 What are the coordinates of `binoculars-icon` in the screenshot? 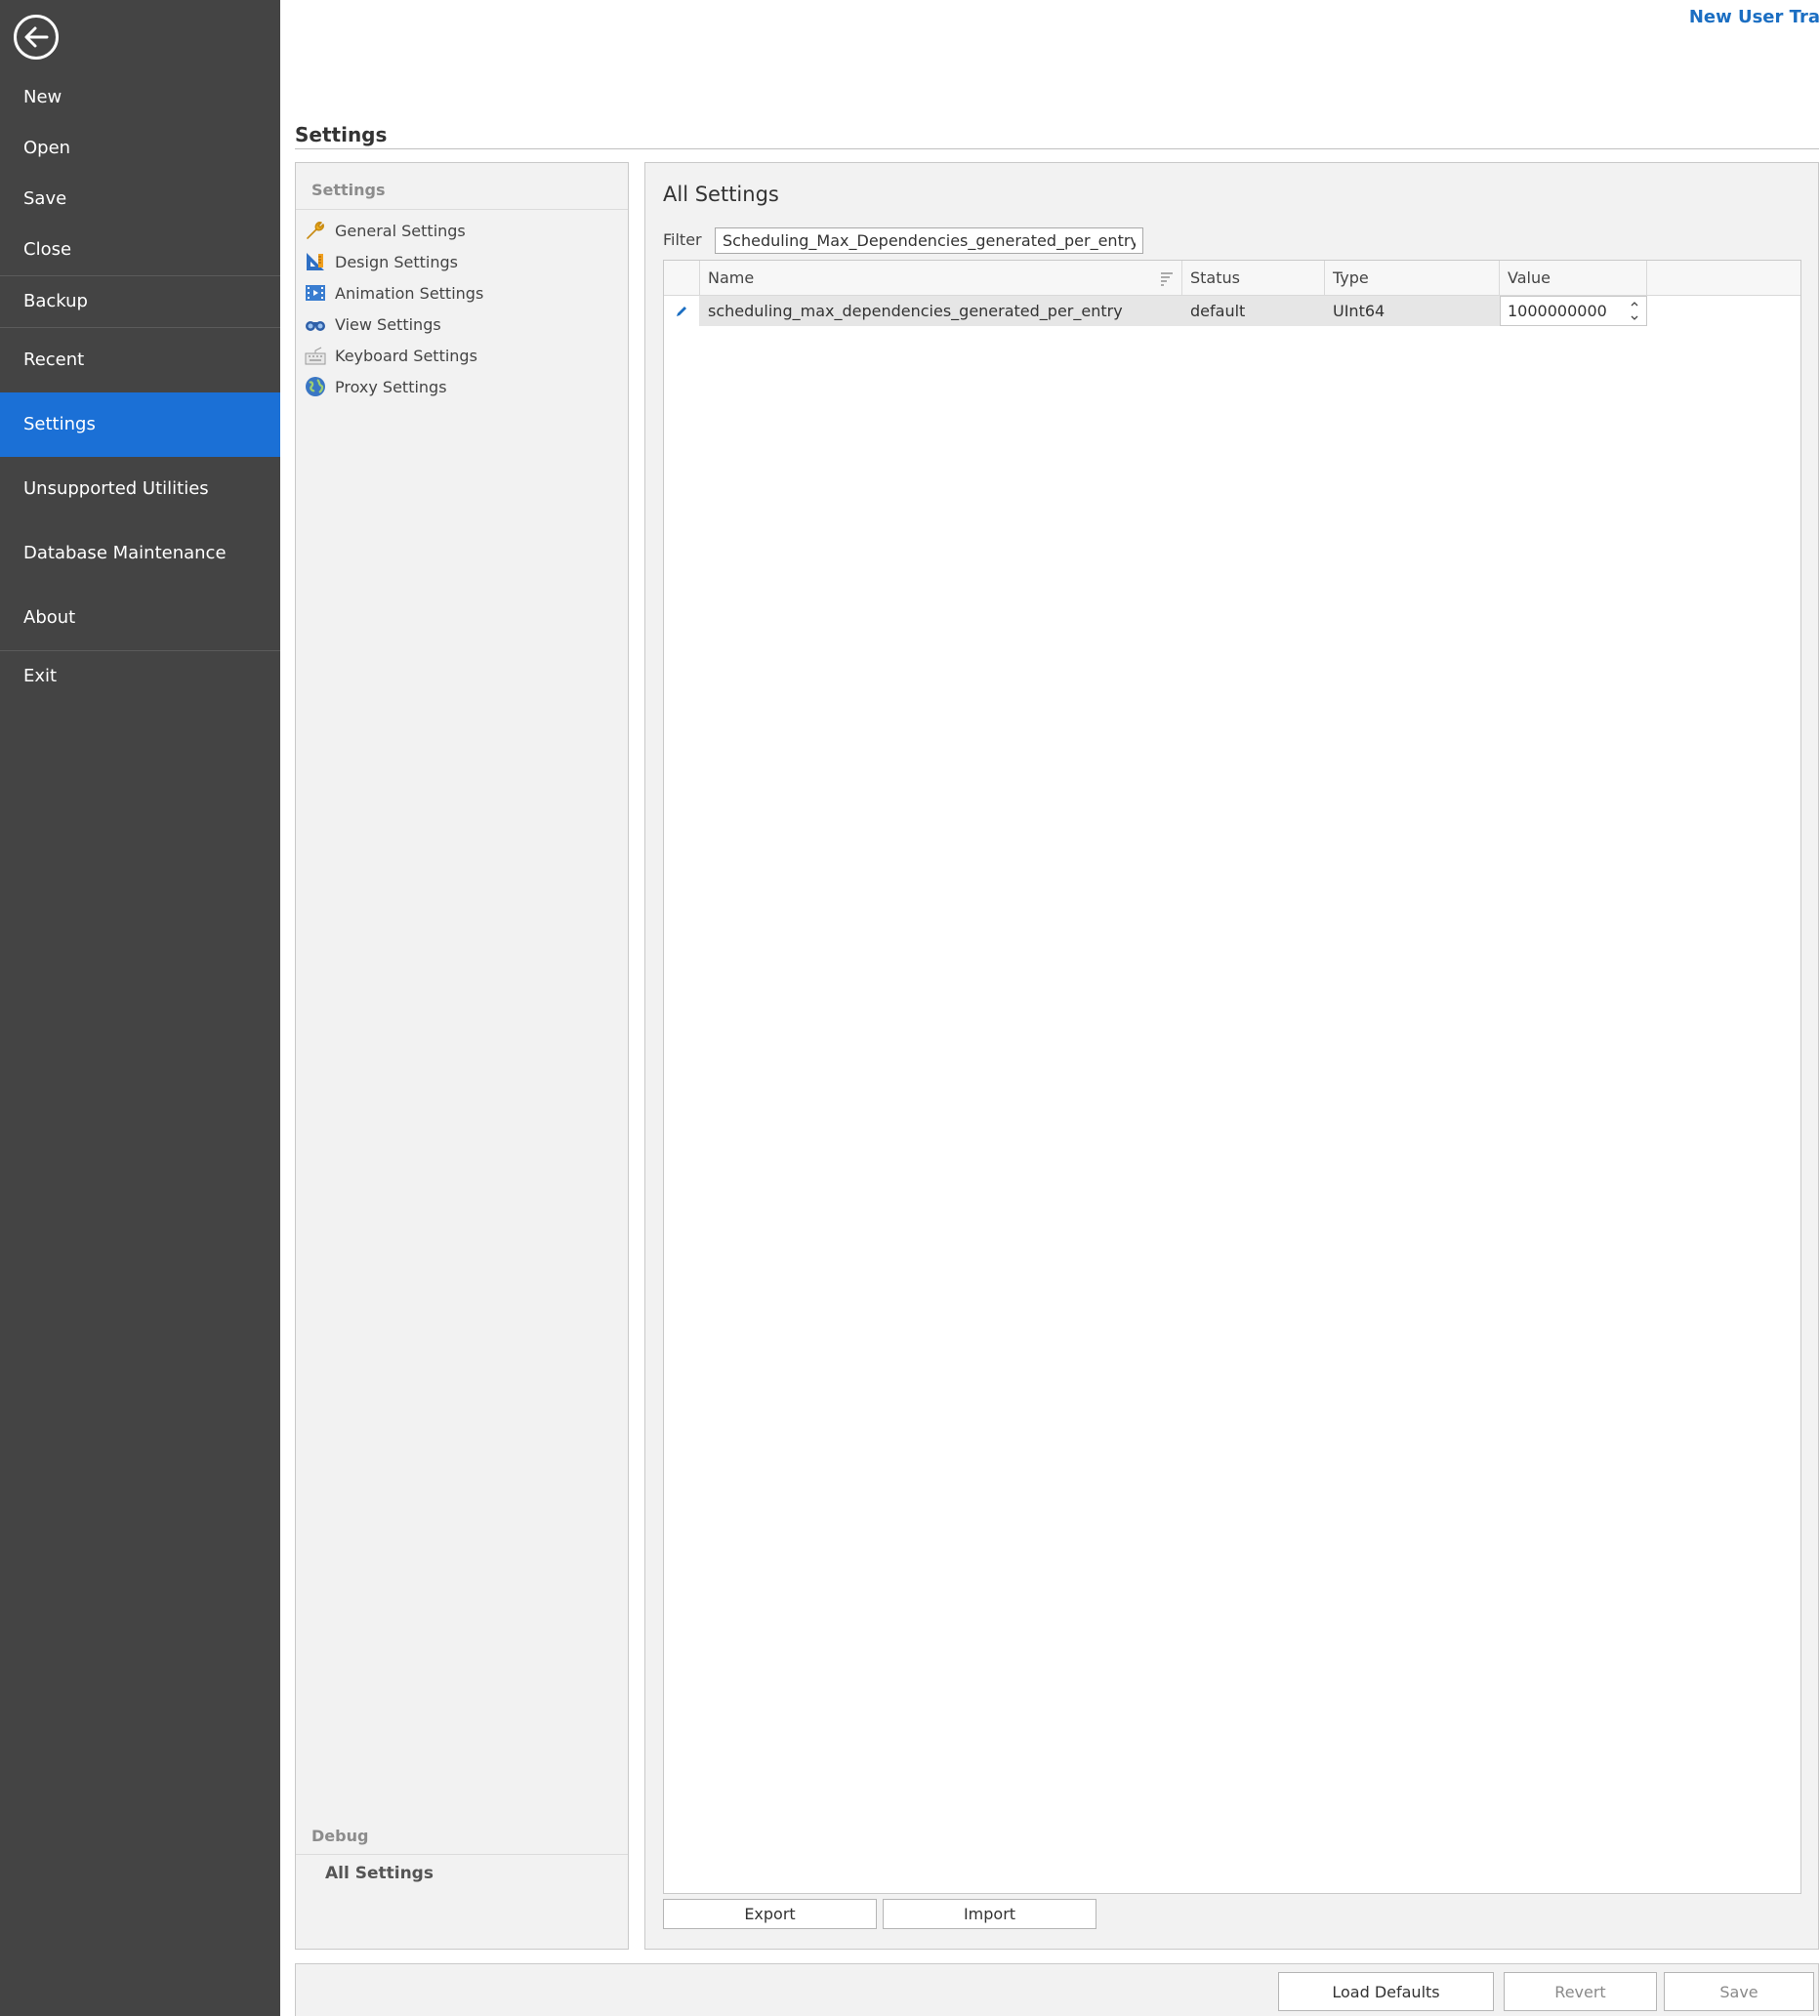 It's located at (315, 324).